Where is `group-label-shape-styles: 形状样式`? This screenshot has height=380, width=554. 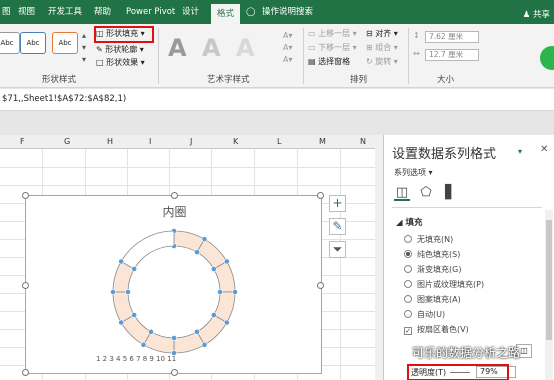 group-label-shape-styles: 形状样式 is located at coordinates (59, 80).